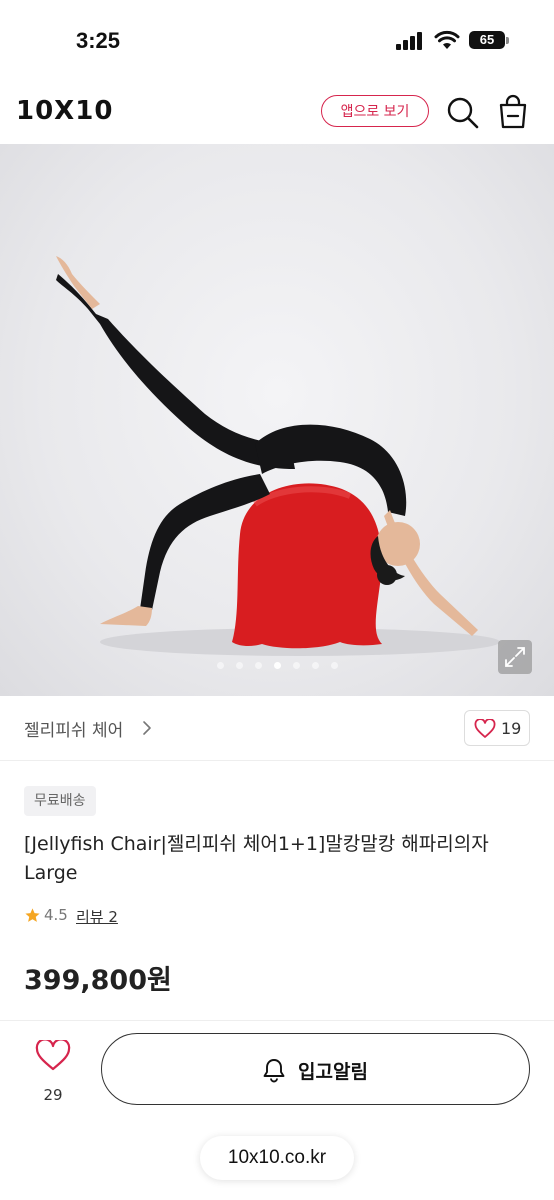 This screenshot has width=554, height=1200. Describe the element at coordinates (497, 728) in the screenshot. I see `brand-like-button: 19` at that location.